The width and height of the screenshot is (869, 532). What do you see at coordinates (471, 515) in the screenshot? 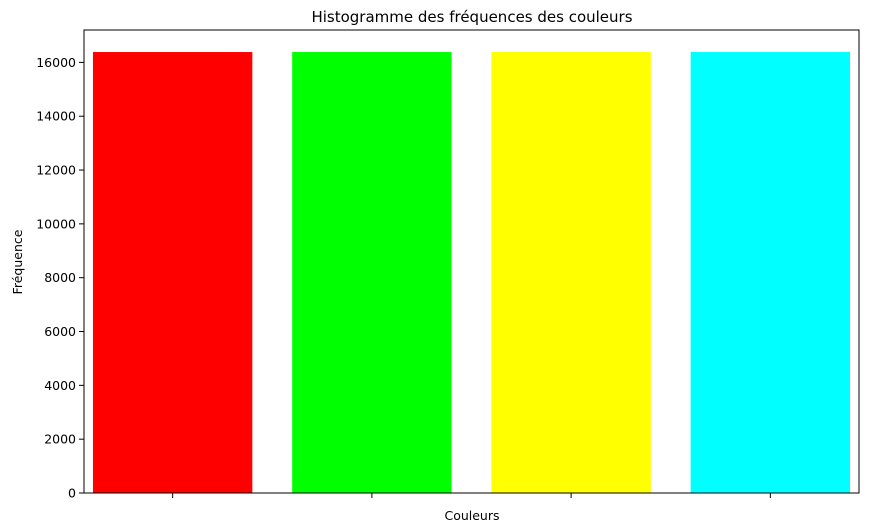
I see `x-axis-label: Couleurs` at bounding box center [471, 515].